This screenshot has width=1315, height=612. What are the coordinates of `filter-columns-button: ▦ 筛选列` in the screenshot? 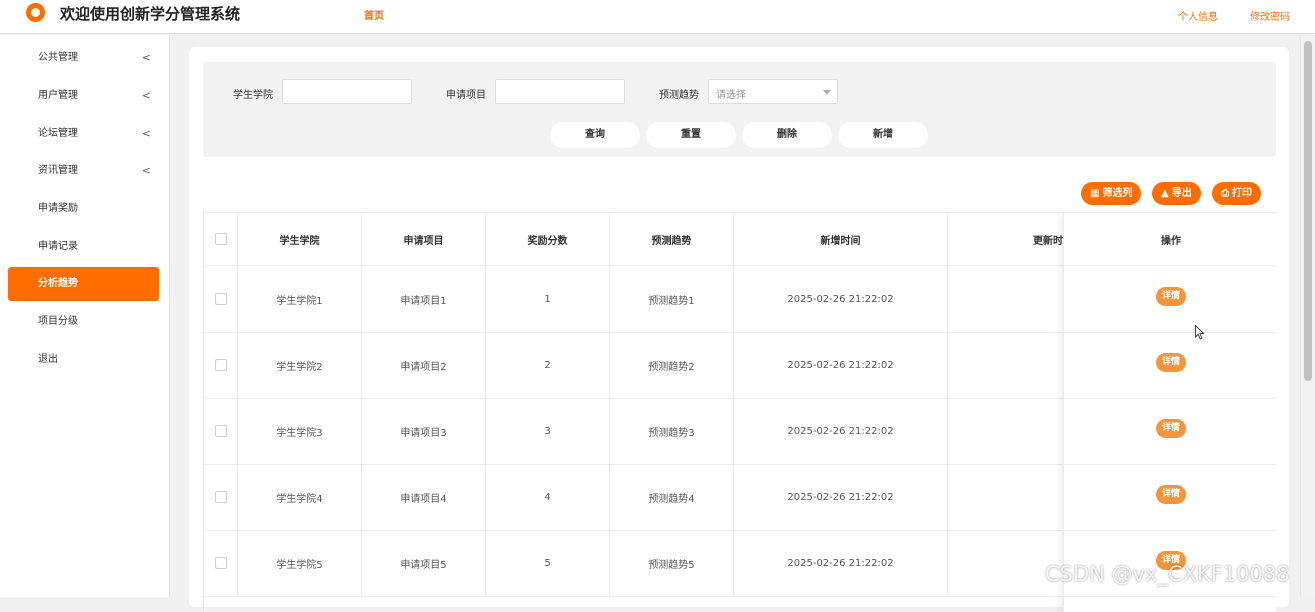 It's located at (1111, 193).